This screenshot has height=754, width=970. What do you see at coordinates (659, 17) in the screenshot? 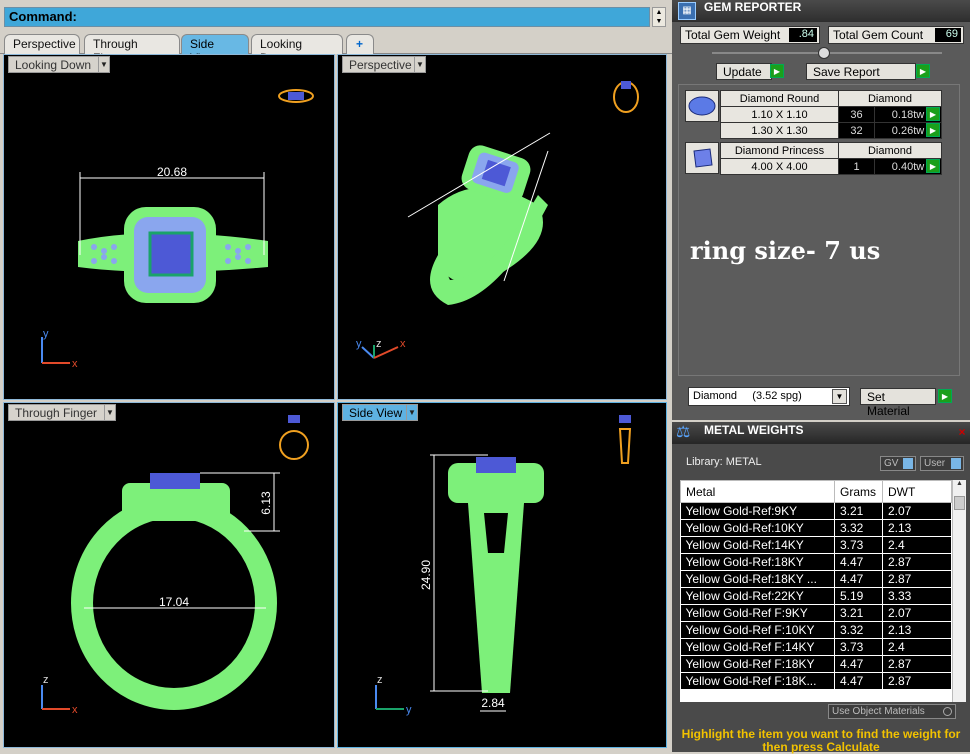
I see `command-scroll: ▲ ▼` at bounding box center [659, 17].